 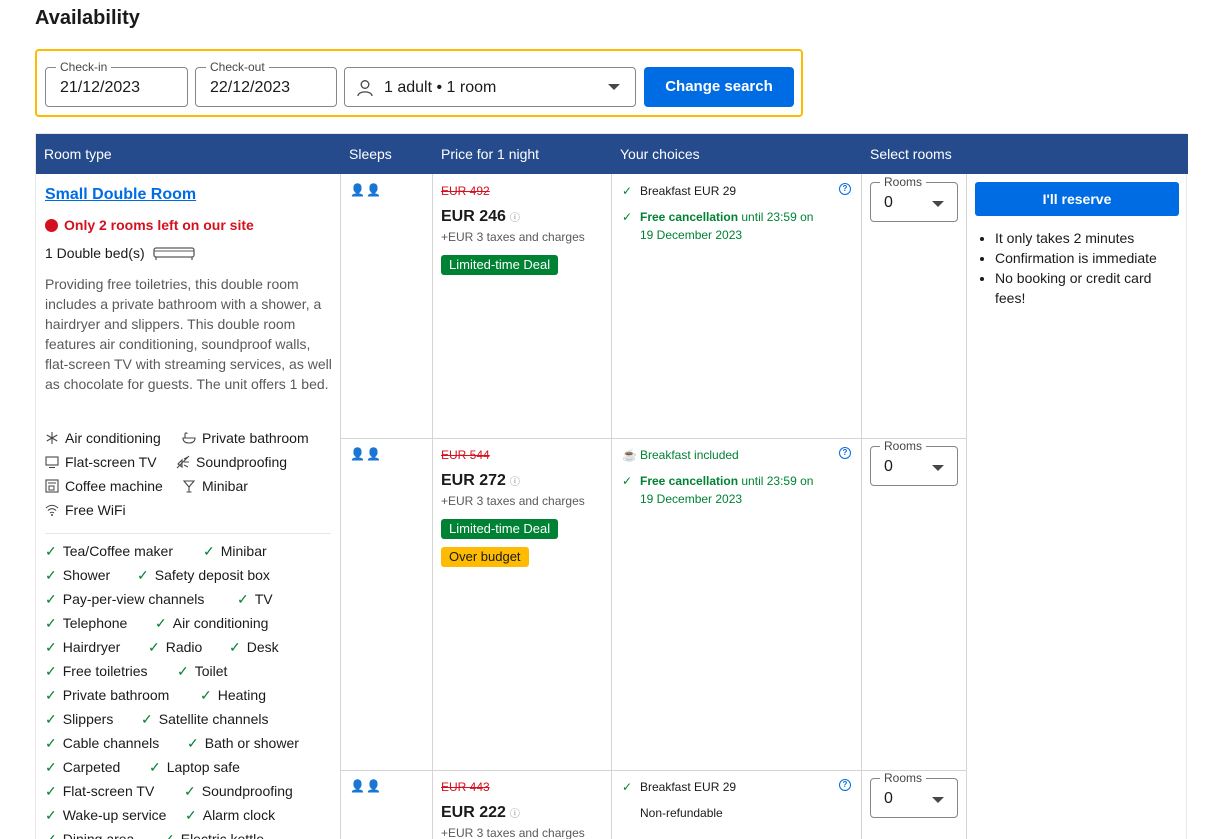 I want to click on room-name-link: Small Double Room, so click(x=120, y=195).